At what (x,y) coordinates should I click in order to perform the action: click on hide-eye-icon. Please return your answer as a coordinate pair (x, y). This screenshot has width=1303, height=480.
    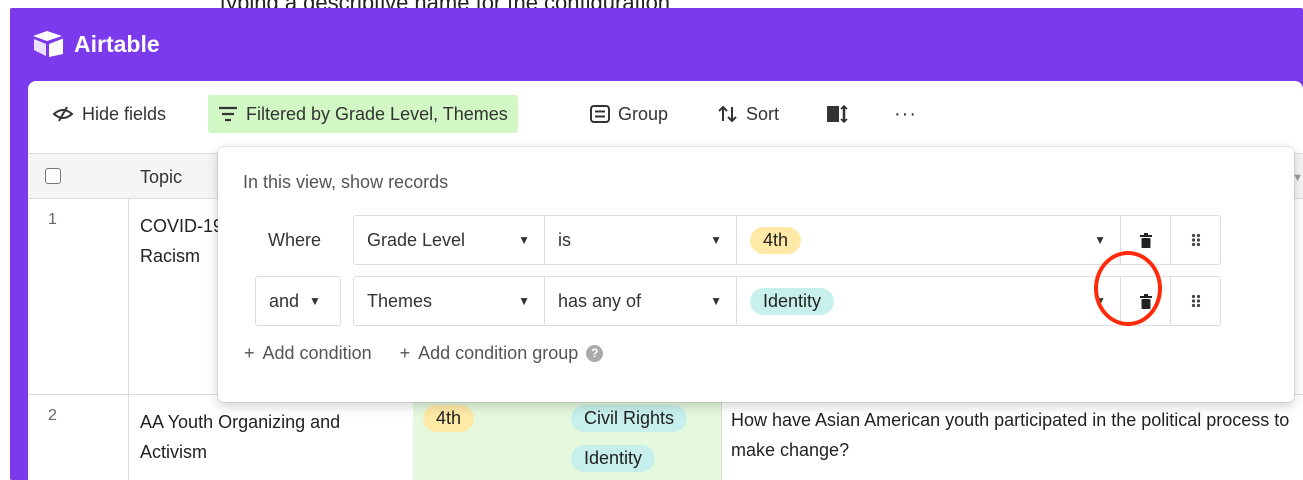
    Looking at the image, I should click on (63, 114).